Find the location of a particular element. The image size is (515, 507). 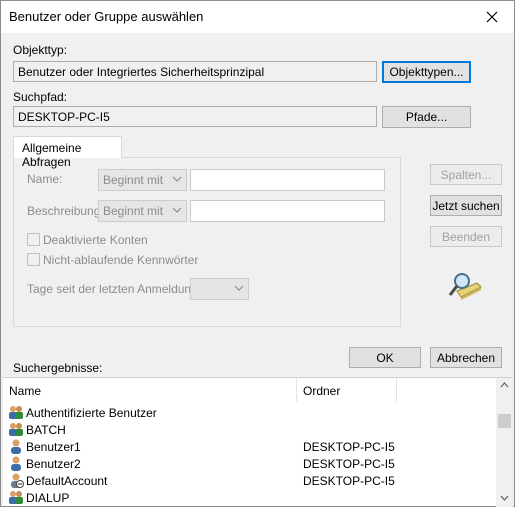

search-magnifier-icon is located at coordinates (465, 286).